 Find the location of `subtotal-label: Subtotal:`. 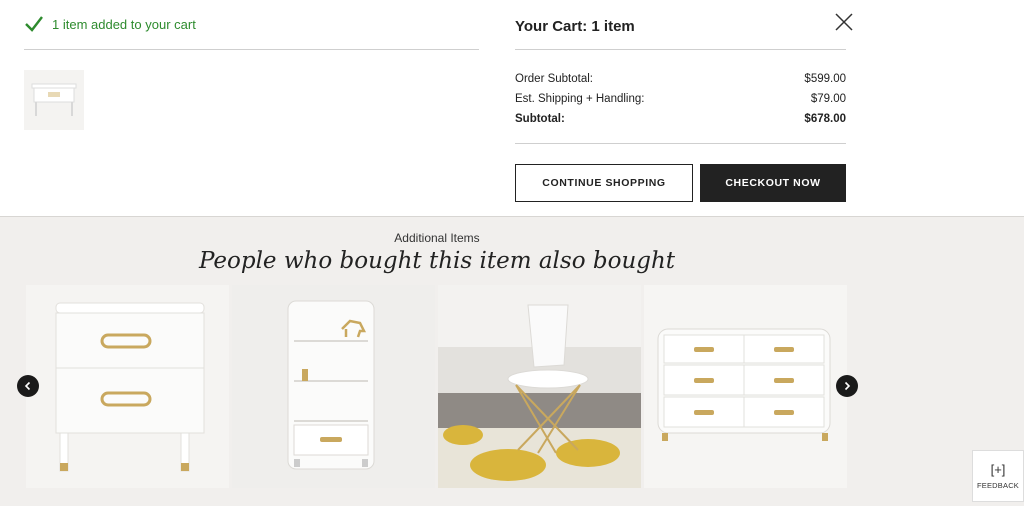

subtotal-label: Subtotal: is located at coordinates (540, 119).